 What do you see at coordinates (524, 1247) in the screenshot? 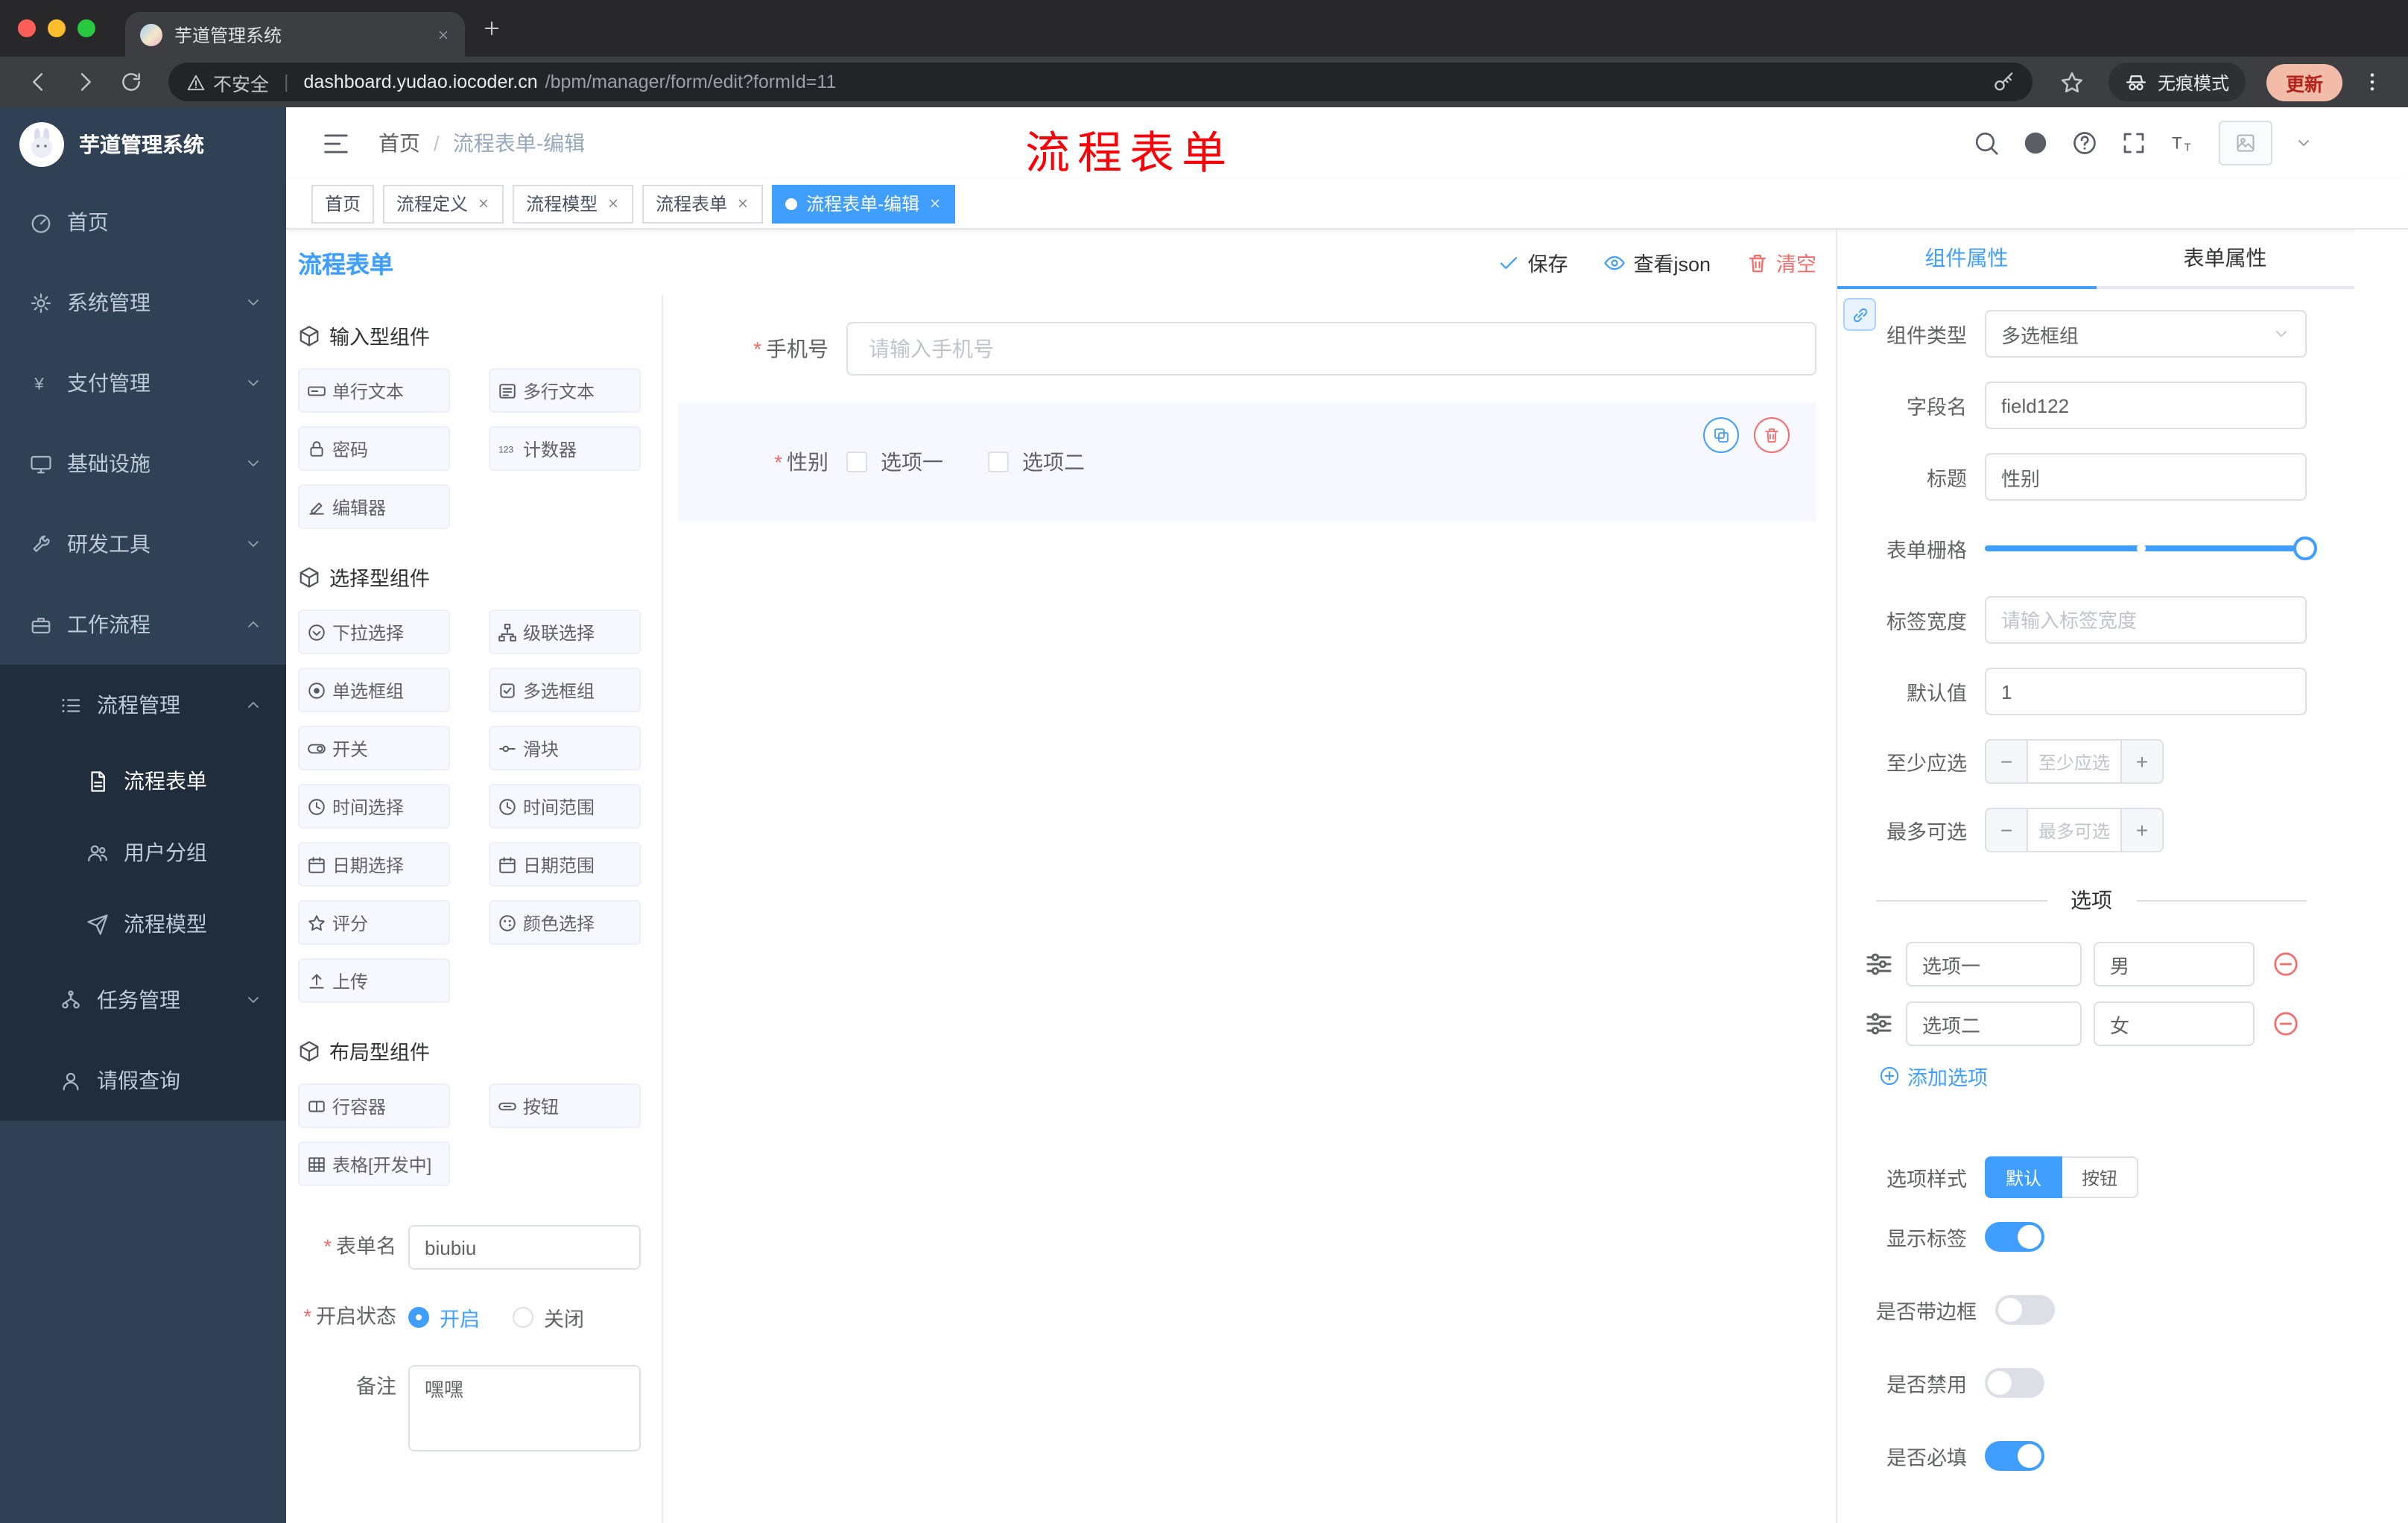
I see `form-name-input` at bounding box center [524, 1247].